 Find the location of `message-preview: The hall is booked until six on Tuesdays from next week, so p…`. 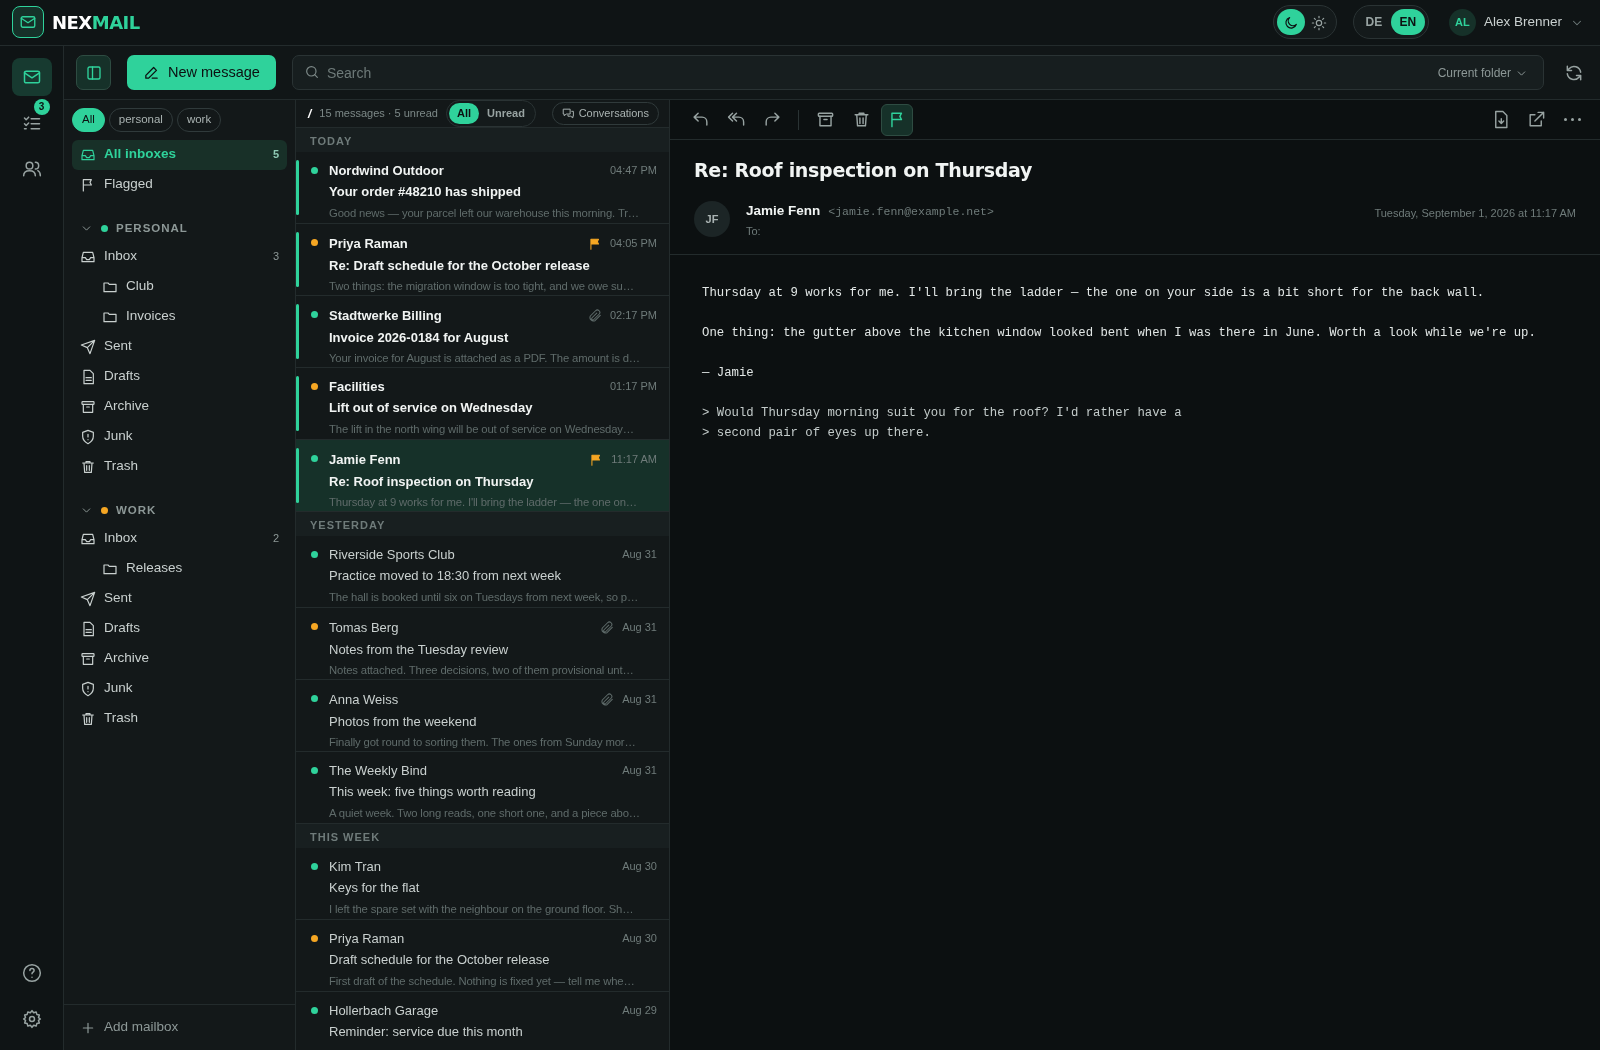

message-preview: The hall is booked until six on Tuesdays from next week, so p… is located at coordinates (484, 597).